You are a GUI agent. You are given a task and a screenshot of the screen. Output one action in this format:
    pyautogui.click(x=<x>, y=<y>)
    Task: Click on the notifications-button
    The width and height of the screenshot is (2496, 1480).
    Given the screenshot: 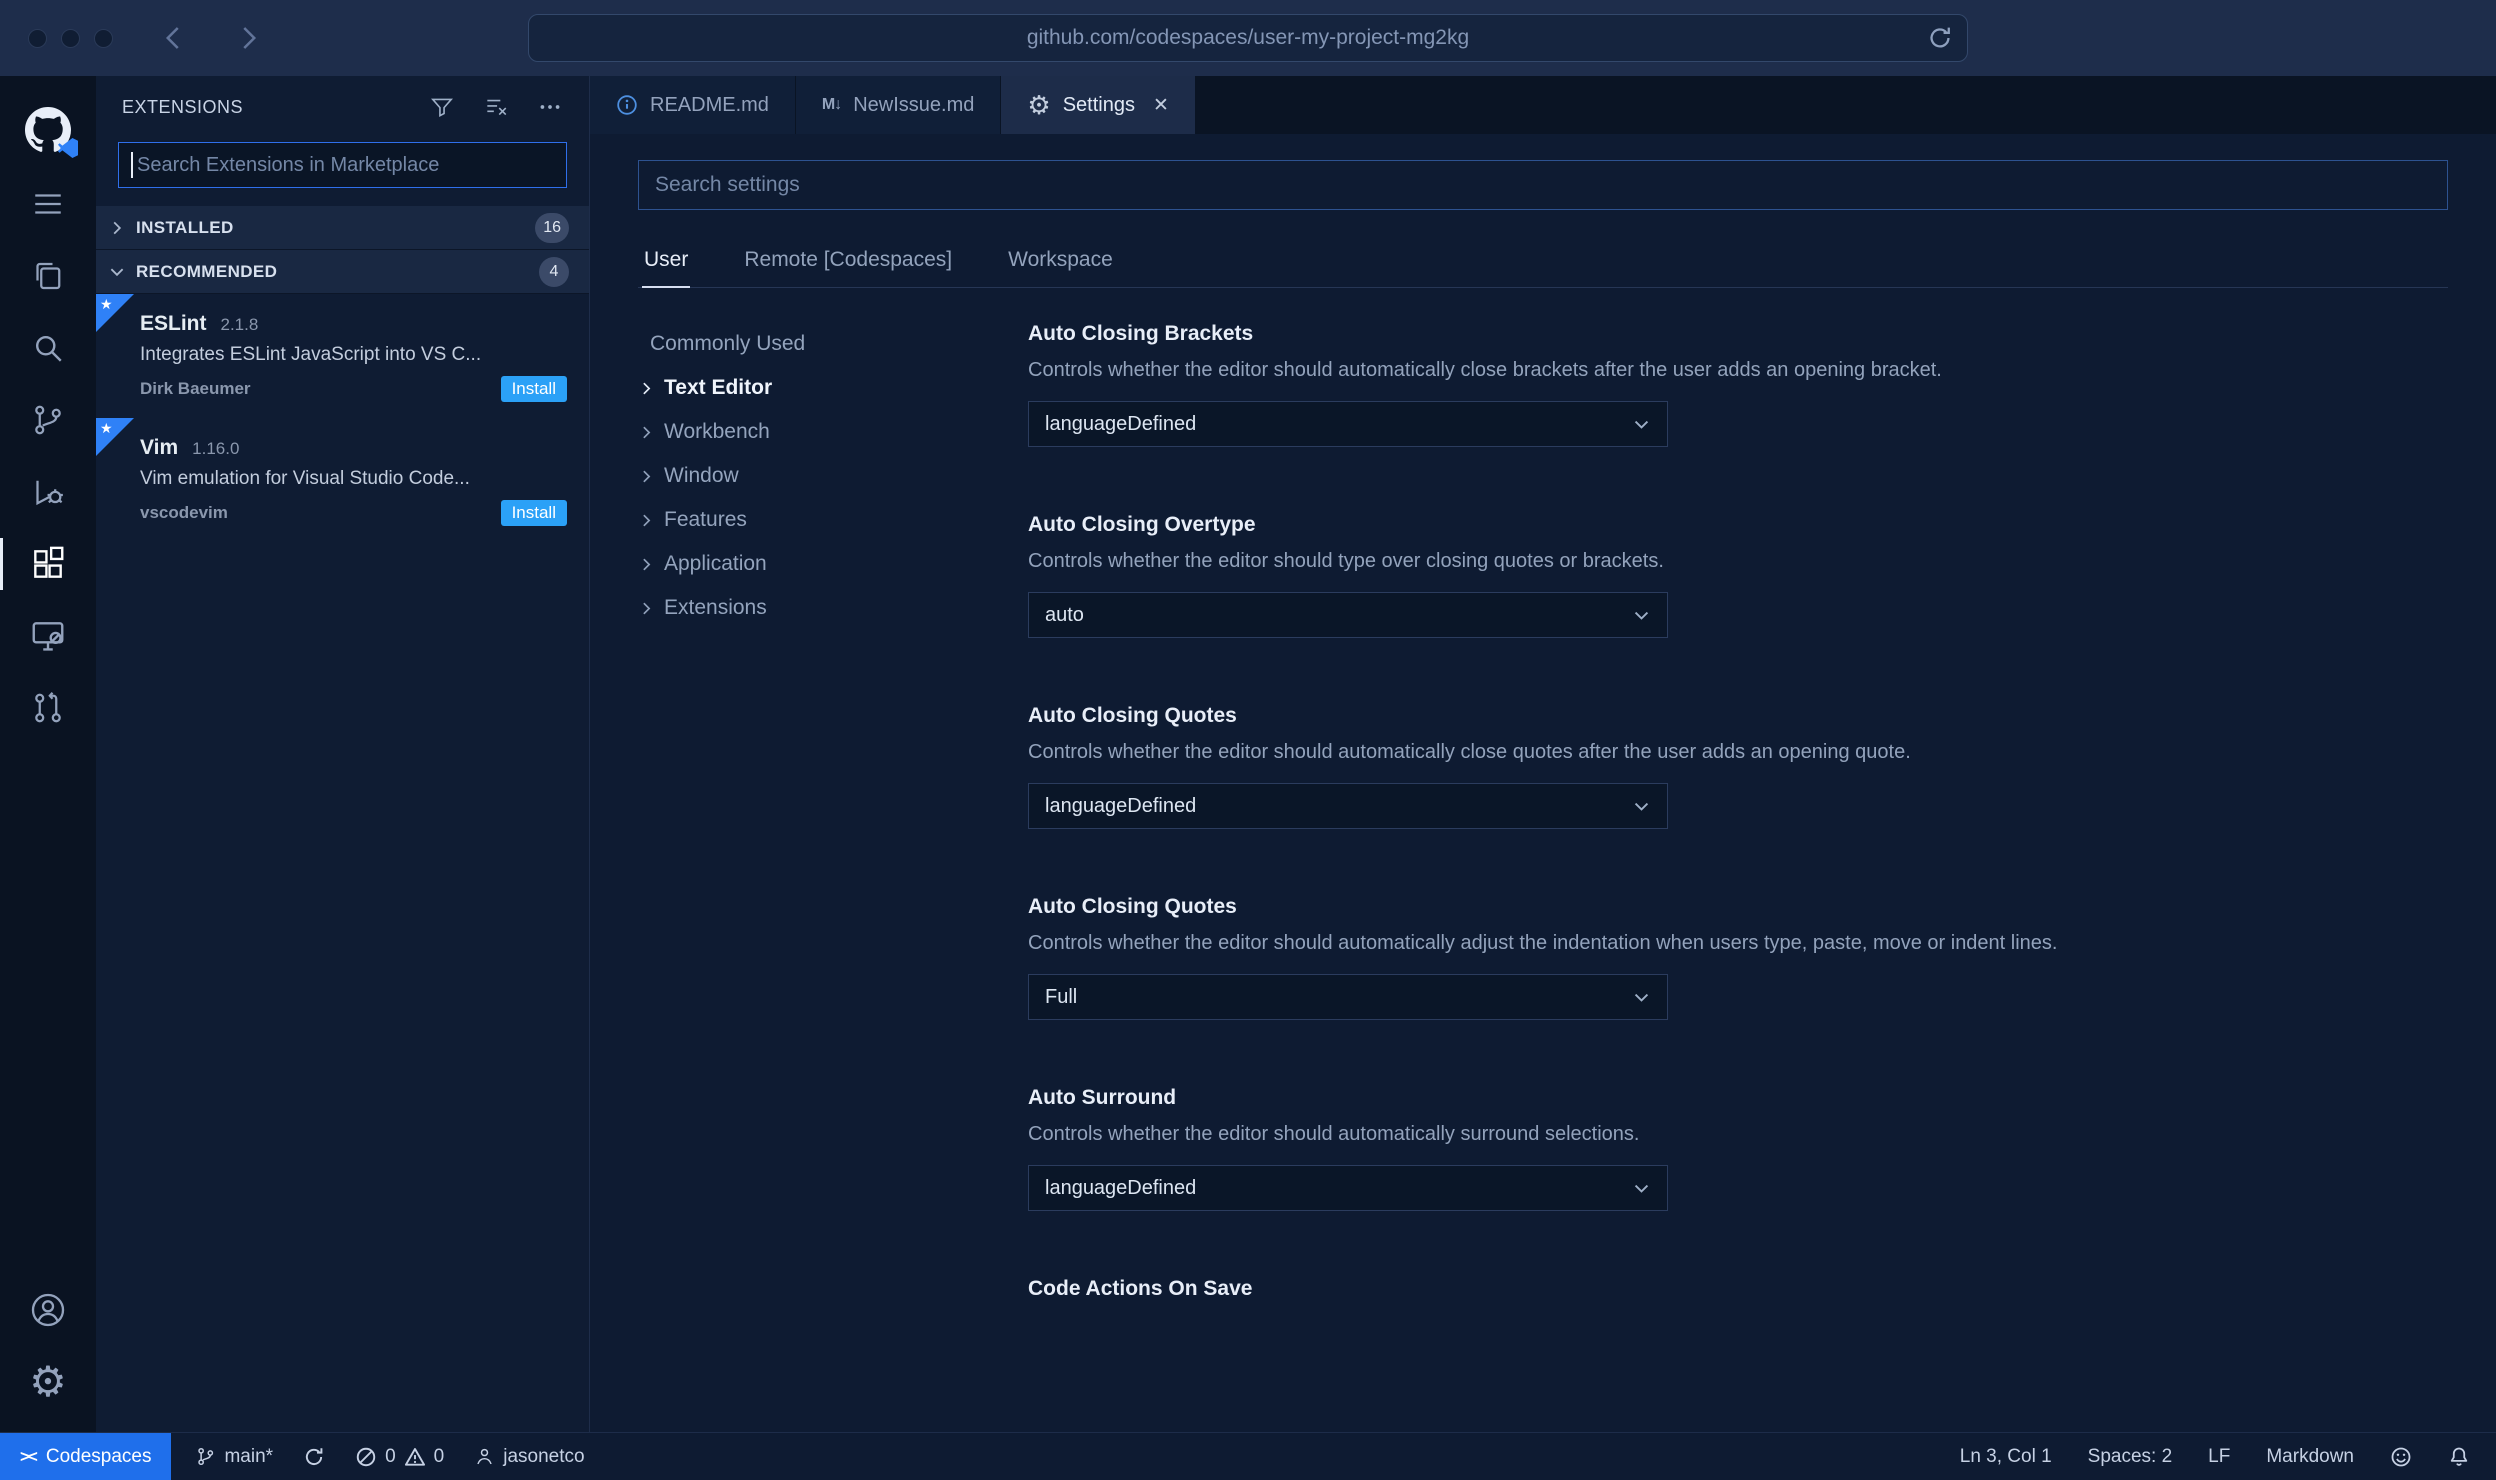 What is the action you would take?
    pyautogui.click(x=2459, y=1457)
    